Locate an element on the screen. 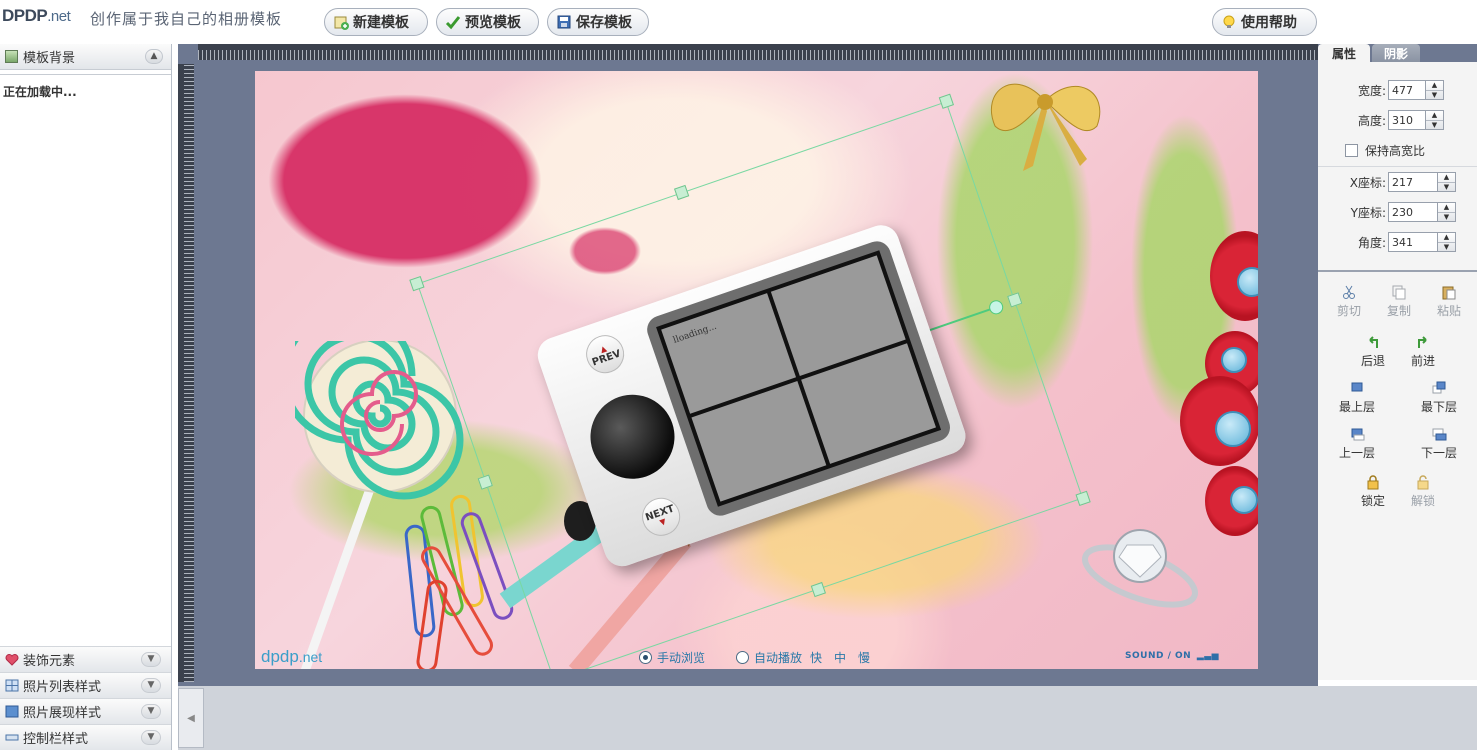  panel-tabs: 属性 阴影 is located at coordinates (1397, 53).